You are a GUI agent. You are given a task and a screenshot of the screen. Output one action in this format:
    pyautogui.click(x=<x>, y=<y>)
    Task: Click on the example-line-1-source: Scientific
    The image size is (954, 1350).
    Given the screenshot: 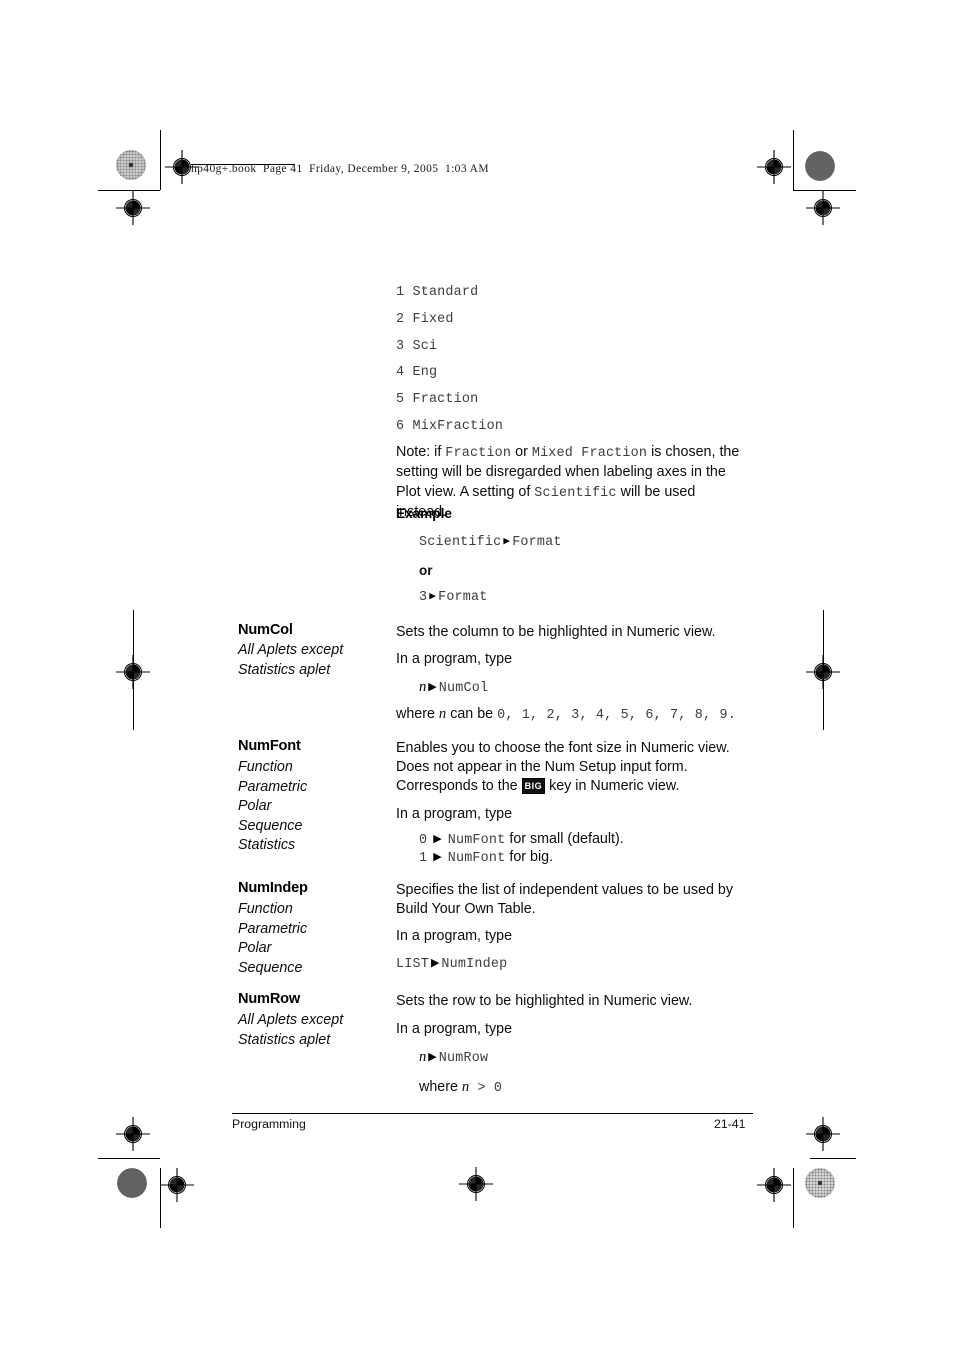 What is the action you would take?
    pyautogui.click(x=460, y=542)
    